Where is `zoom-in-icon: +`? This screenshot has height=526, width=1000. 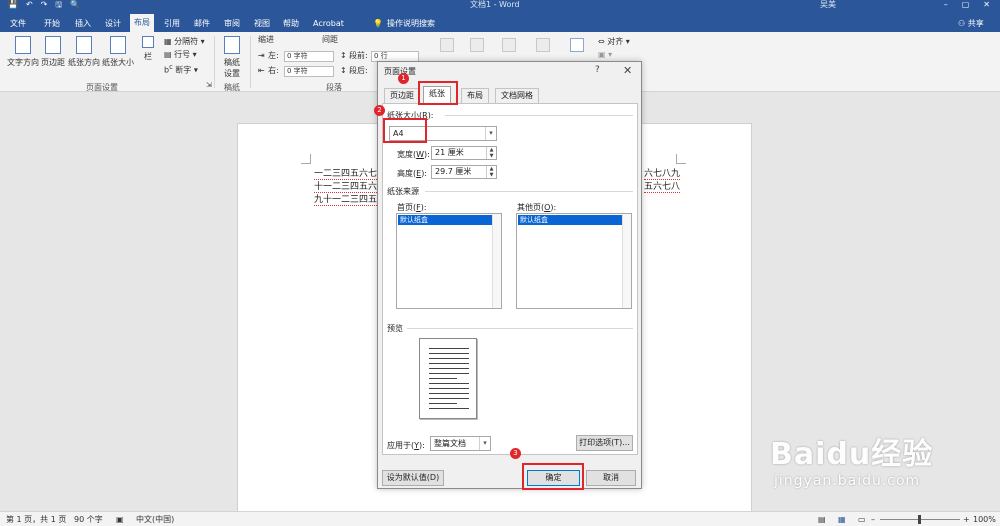 zoom-in-icon: + is located at coordinates (966, 519).